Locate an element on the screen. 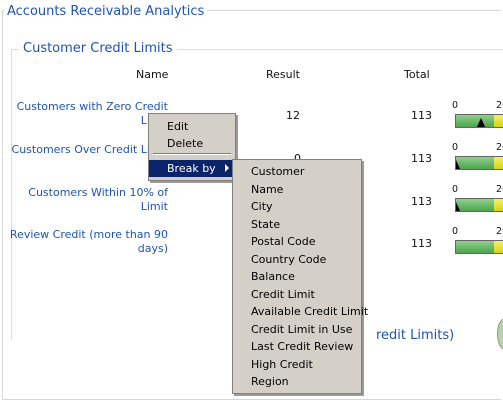 The width and height of the screenshot is (503, 402). row-label-review-credit: Review Credit (more than 90 days) is located at coordinates (87, 242).